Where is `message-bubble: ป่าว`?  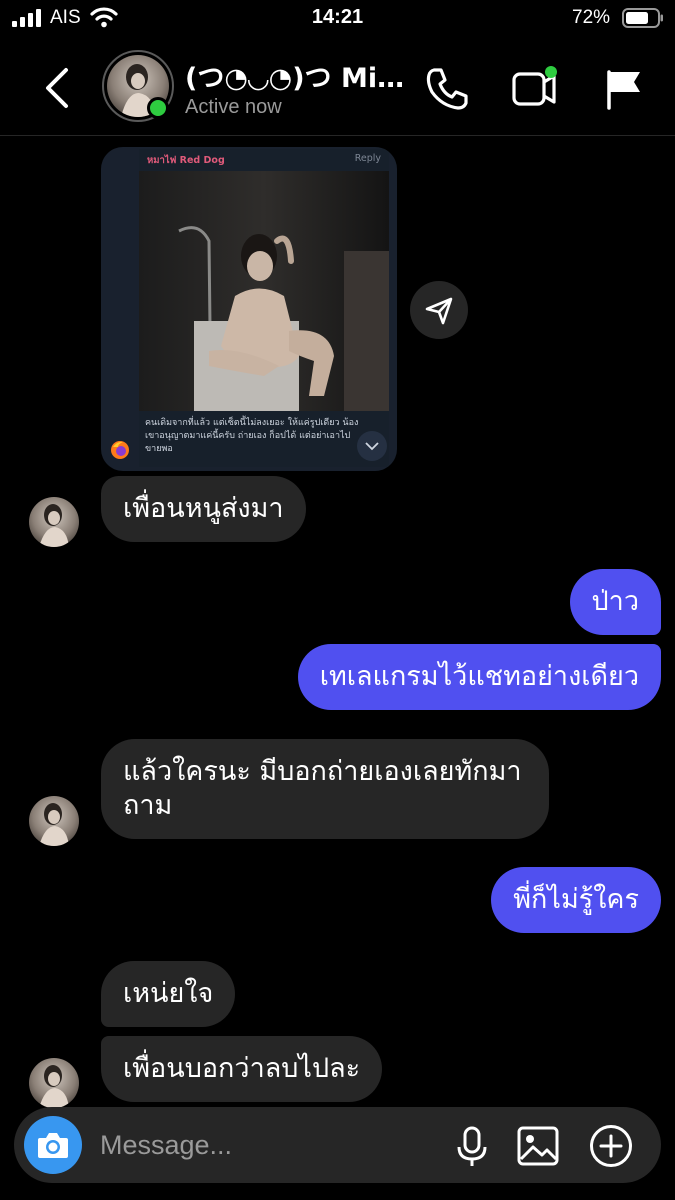 message-bubble: ป่าว is located at coordinates (615, 602).